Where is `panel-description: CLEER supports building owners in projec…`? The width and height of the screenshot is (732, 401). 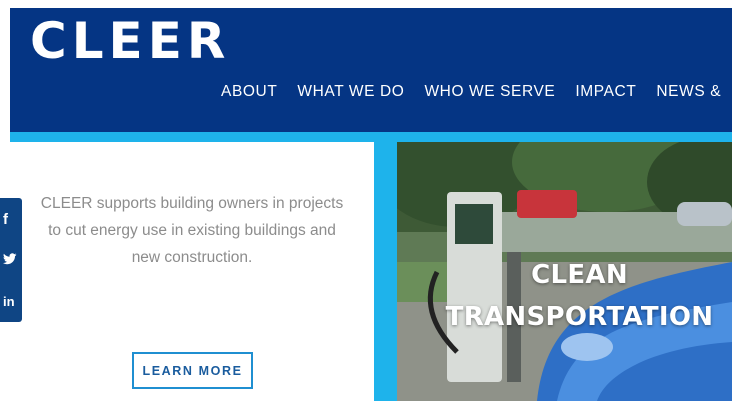 panel-description: CLEER supports building owners in projec… is located at coordinates (192, 230).